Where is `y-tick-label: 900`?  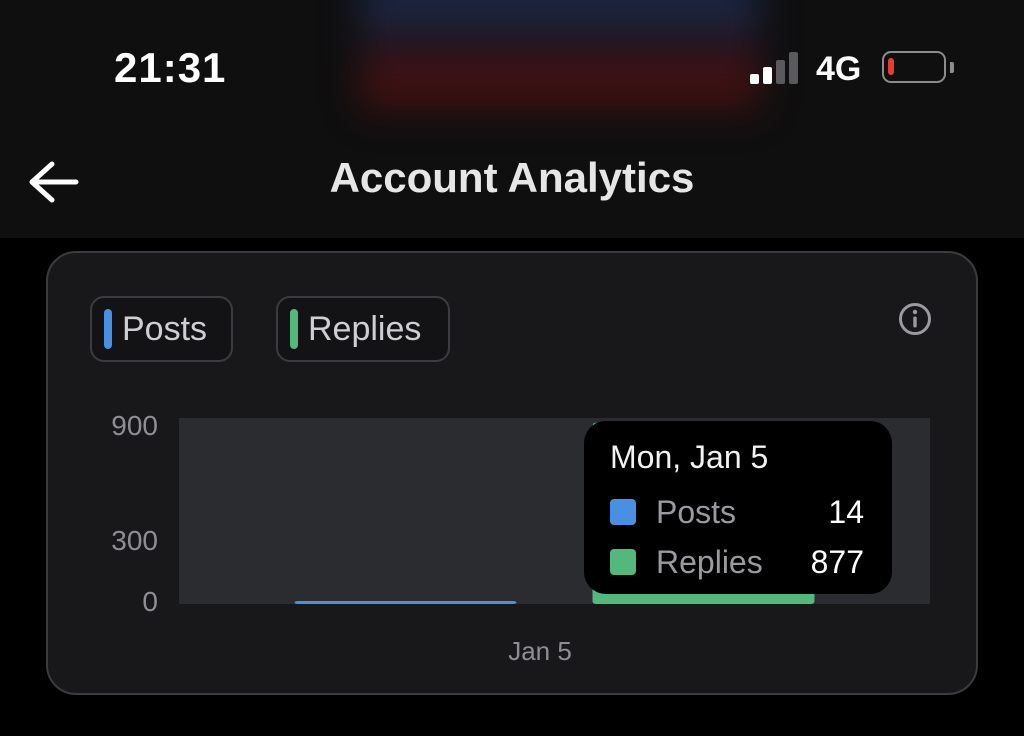
y-tick-label: 900 is located at coordinates (134, 425).